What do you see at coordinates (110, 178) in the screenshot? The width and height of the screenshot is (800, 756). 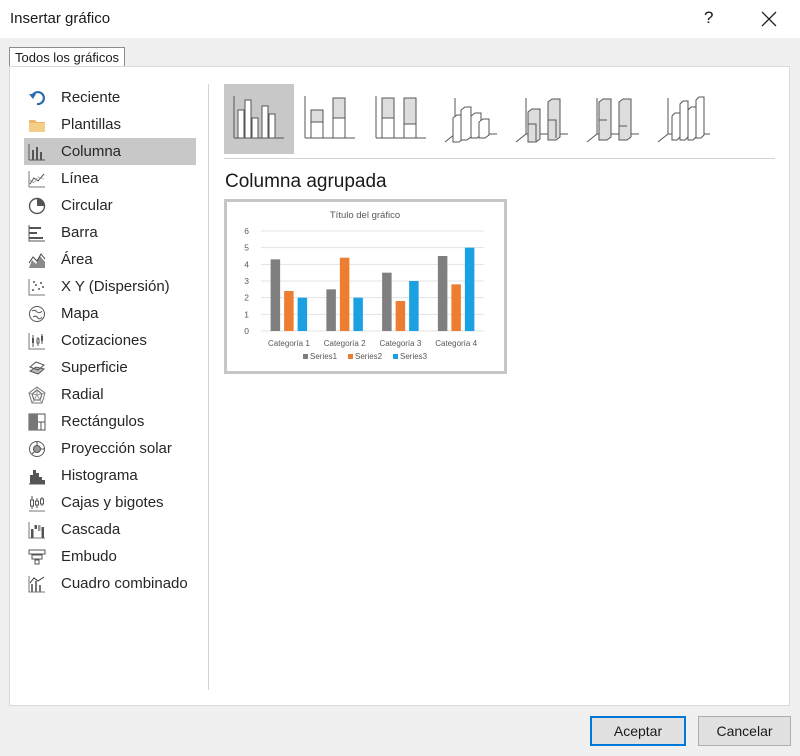 I see `category-item: Línea` at bounding box center [110, 178].